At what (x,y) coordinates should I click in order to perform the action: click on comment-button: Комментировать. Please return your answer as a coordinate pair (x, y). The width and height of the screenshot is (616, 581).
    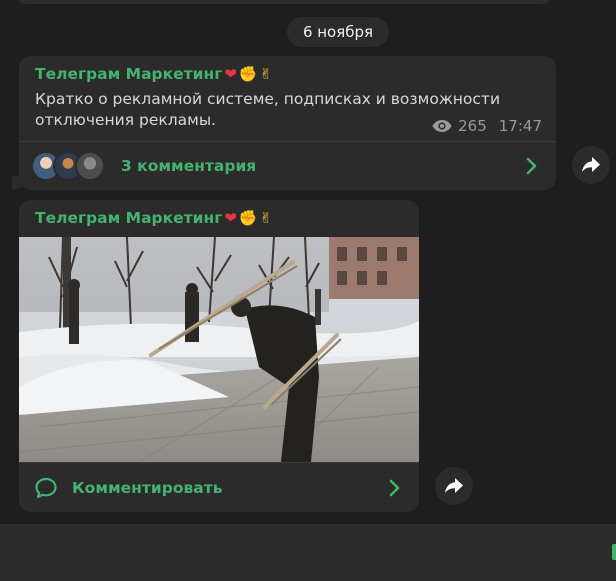
    Looking at the image, I should click on (219, 487).